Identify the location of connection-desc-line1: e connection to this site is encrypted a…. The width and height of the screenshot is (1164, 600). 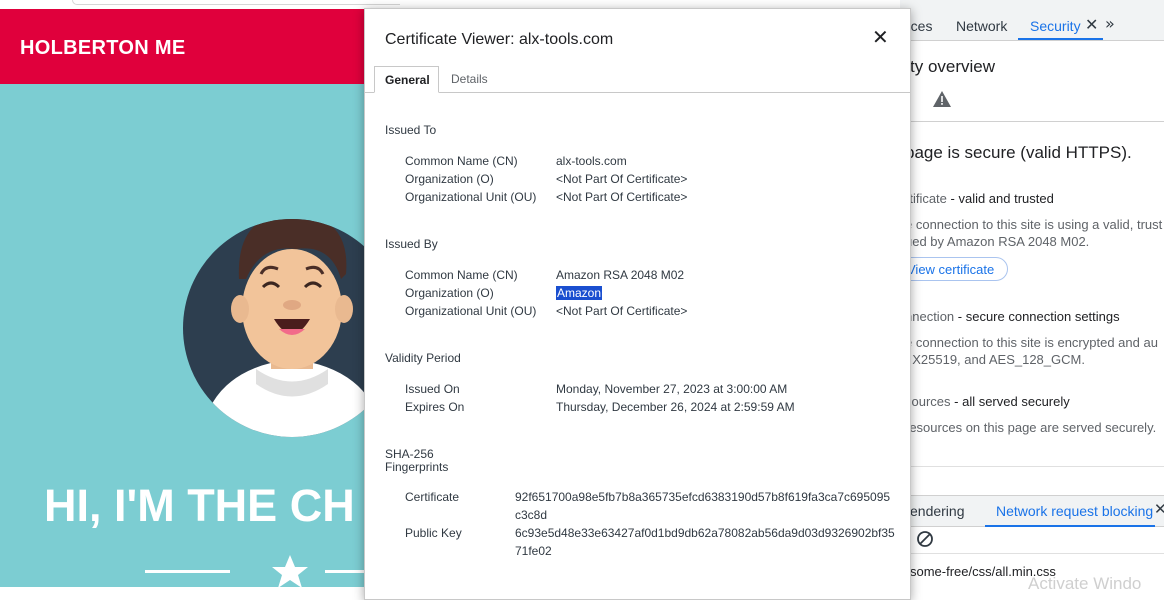
(1031, 342).